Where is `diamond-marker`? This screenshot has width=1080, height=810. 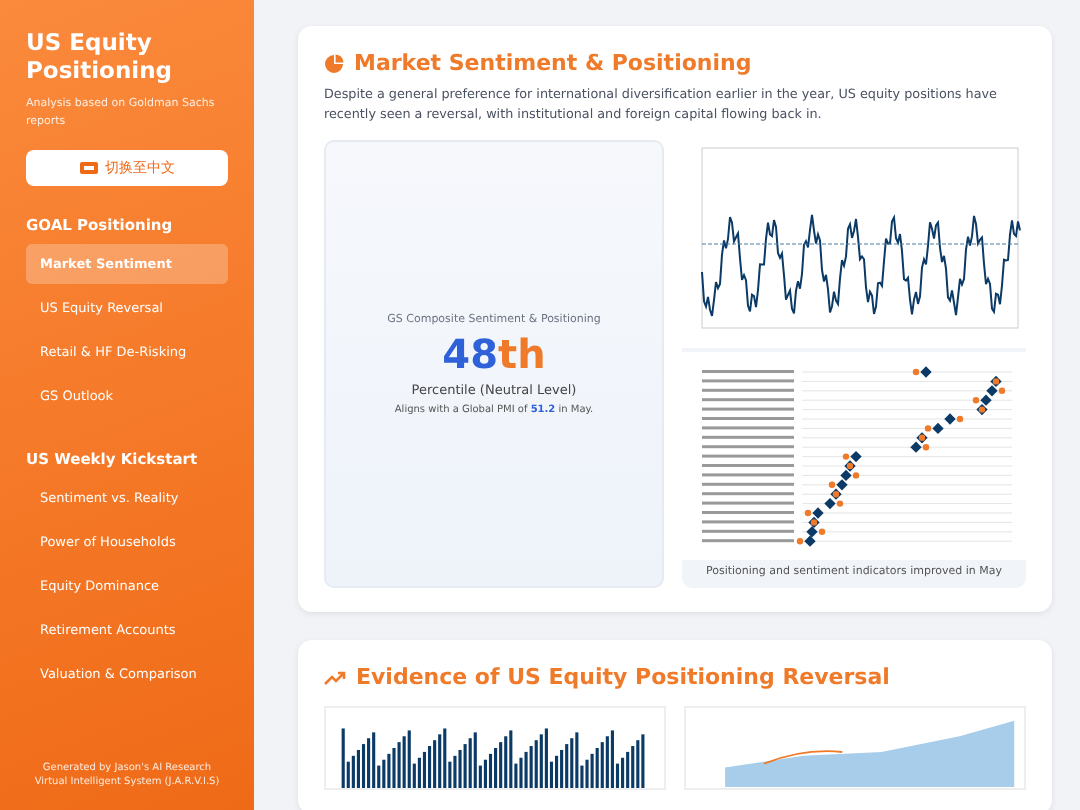 diamond-marker is located at coordinates (926, 372).